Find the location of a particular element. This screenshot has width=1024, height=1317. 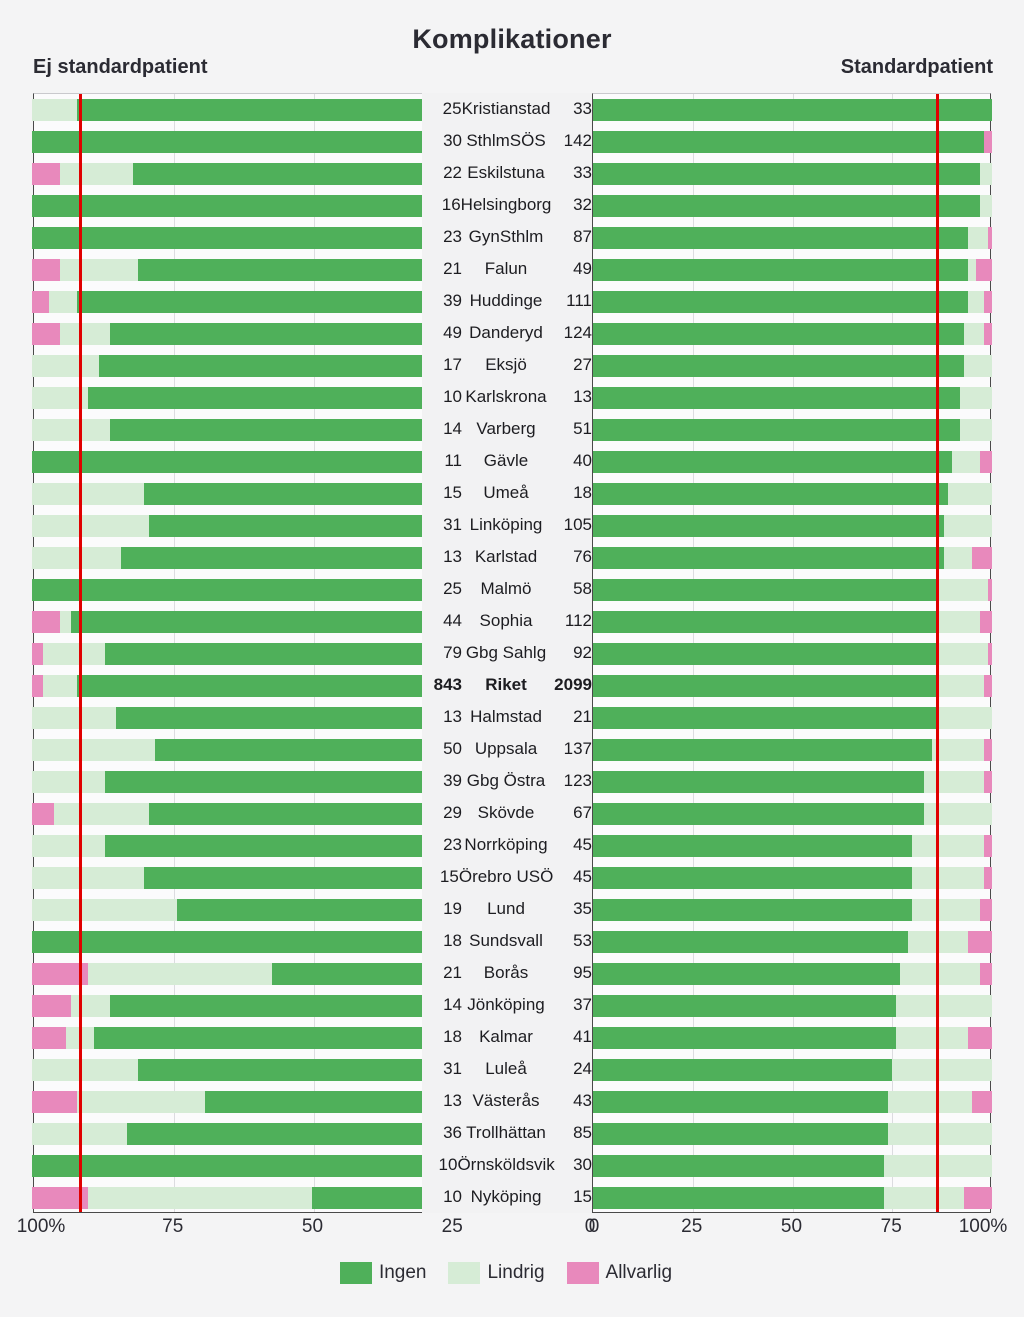

count-right: 40 is located at coordinates (582, 460).